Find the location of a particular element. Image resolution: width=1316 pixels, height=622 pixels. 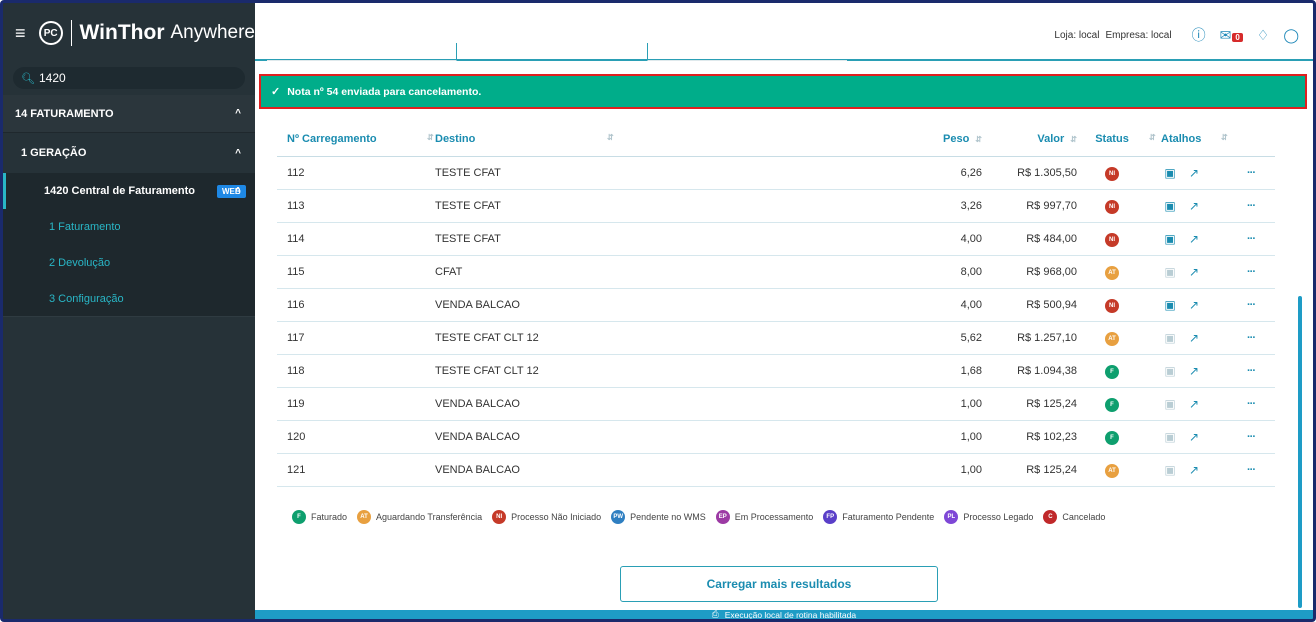

table-row: 119 VENDA BALCAO 1,00 R$ 125,24 F ▣ ↗ ··· is located at coordinates (776, 404).